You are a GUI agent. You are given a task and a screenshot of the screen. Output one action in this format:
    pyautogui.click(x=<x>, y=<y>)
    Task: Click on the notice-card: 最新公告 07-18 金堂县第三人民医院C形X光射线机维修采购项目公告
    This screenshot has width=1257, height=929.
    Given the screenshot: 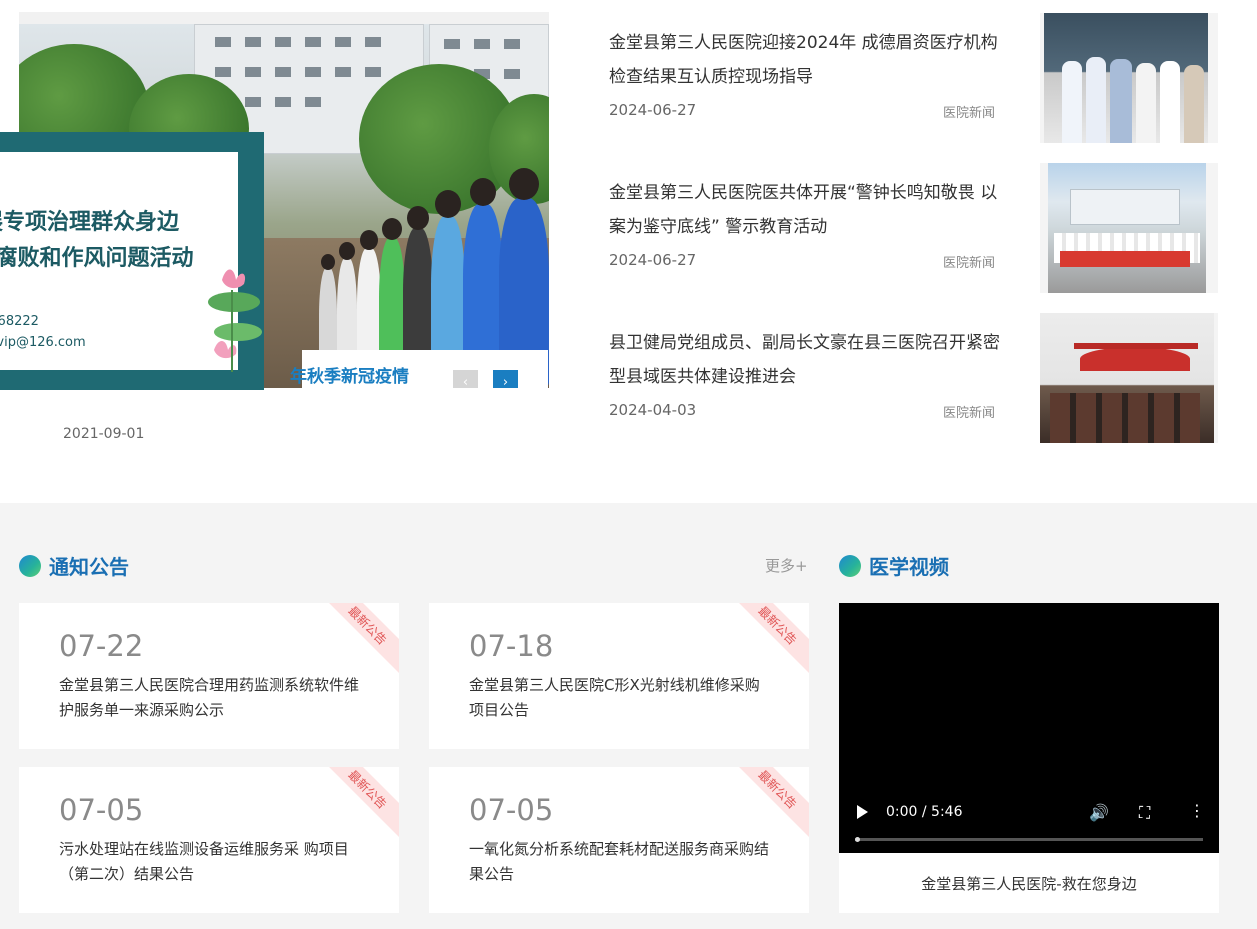 What is the action you would take?
    pyautogui.click(x=619, y=676)
    